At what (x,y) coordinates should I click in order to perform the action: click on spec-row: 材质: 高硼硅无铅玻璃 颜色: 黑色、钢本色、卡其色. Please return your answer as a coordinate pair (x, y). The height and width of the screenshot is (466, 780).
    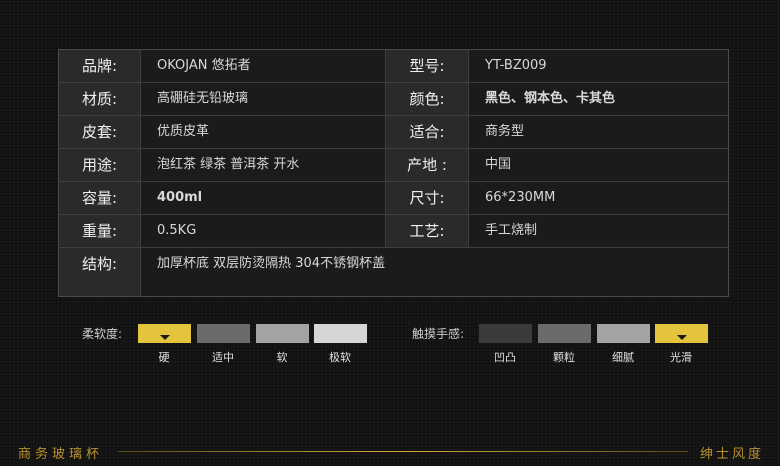
    Looking at the image, I should click on (393, 99).